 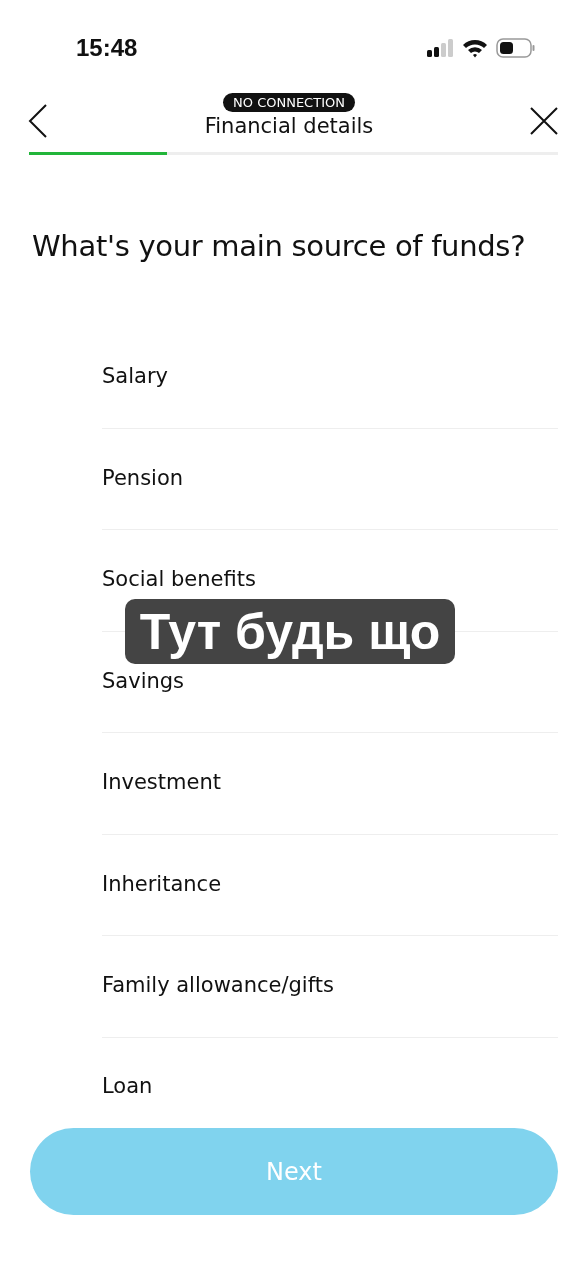 What do you see at coordinates (330, 987) in the screenshot?
I see `option-item: Family allowance/gifts` at bounding box center [330, 987].